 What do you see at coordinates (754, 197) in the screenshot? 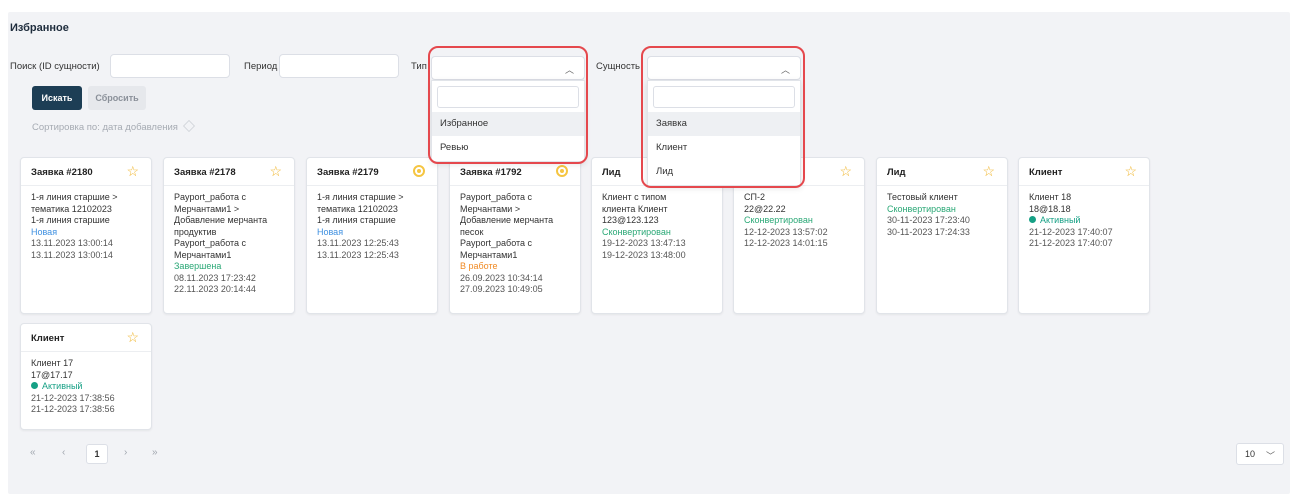
I see `card-text: СП-2` at bounding box center [754, 197].